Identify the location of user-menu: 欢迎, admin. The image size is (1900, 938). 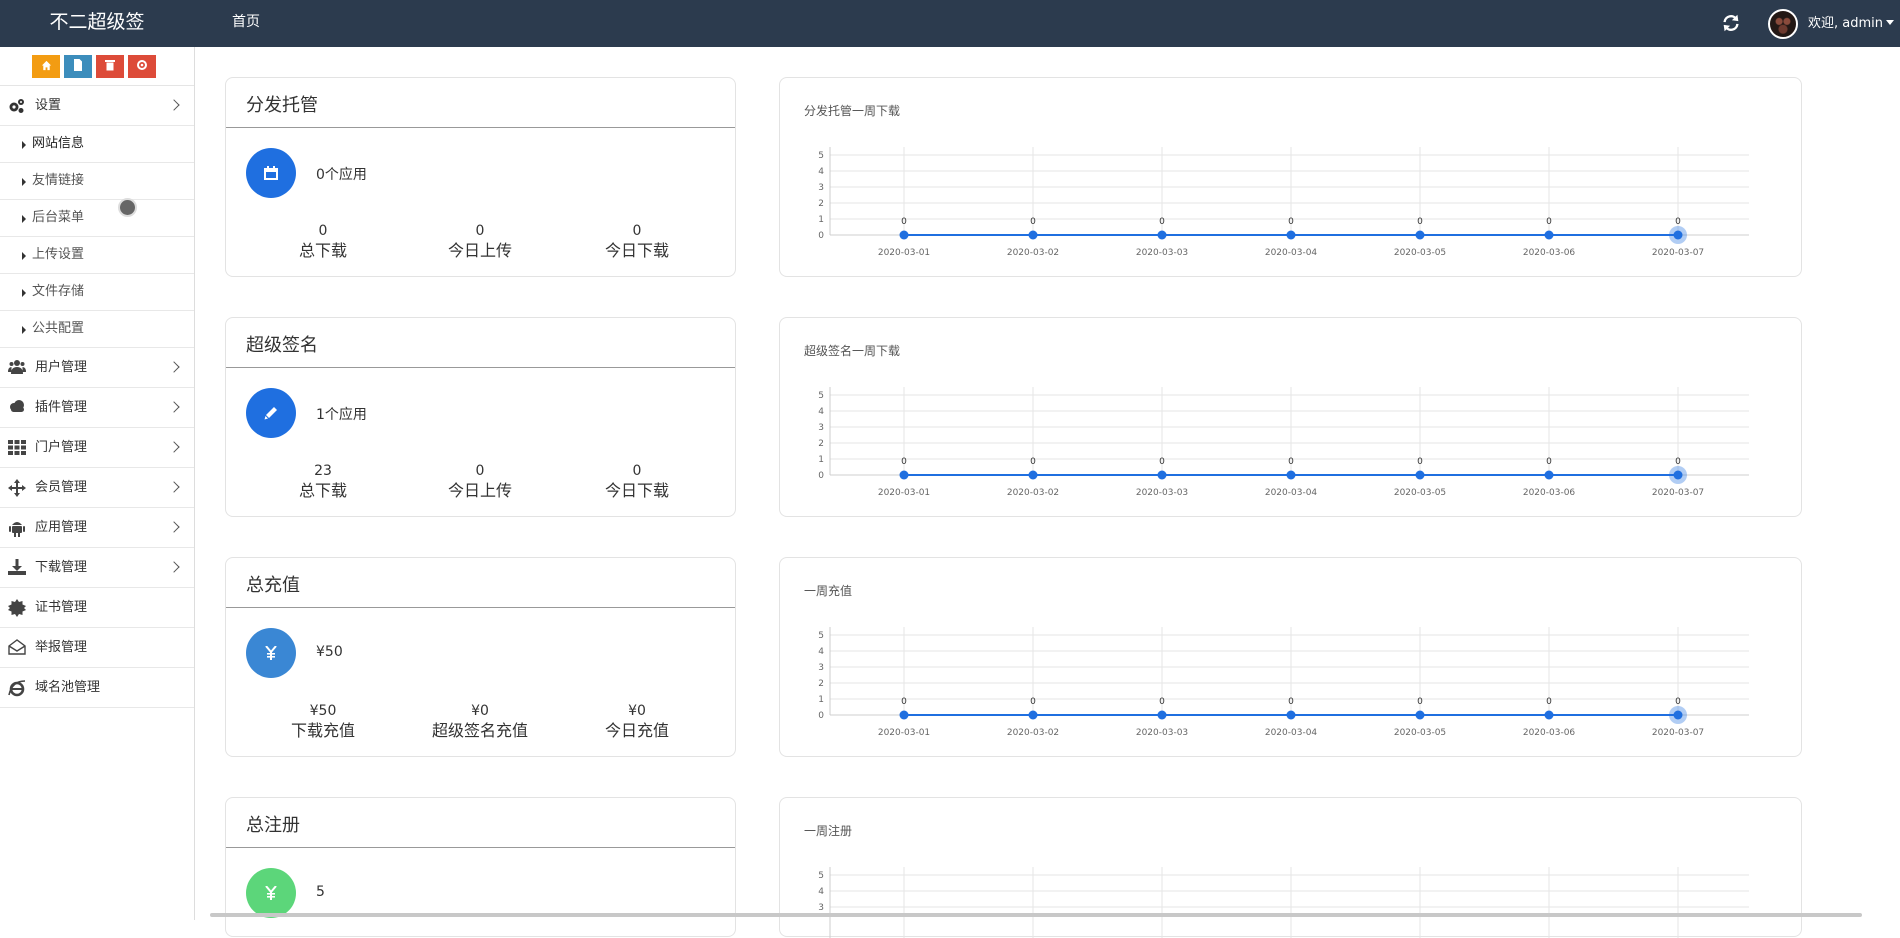
(1851, 23).